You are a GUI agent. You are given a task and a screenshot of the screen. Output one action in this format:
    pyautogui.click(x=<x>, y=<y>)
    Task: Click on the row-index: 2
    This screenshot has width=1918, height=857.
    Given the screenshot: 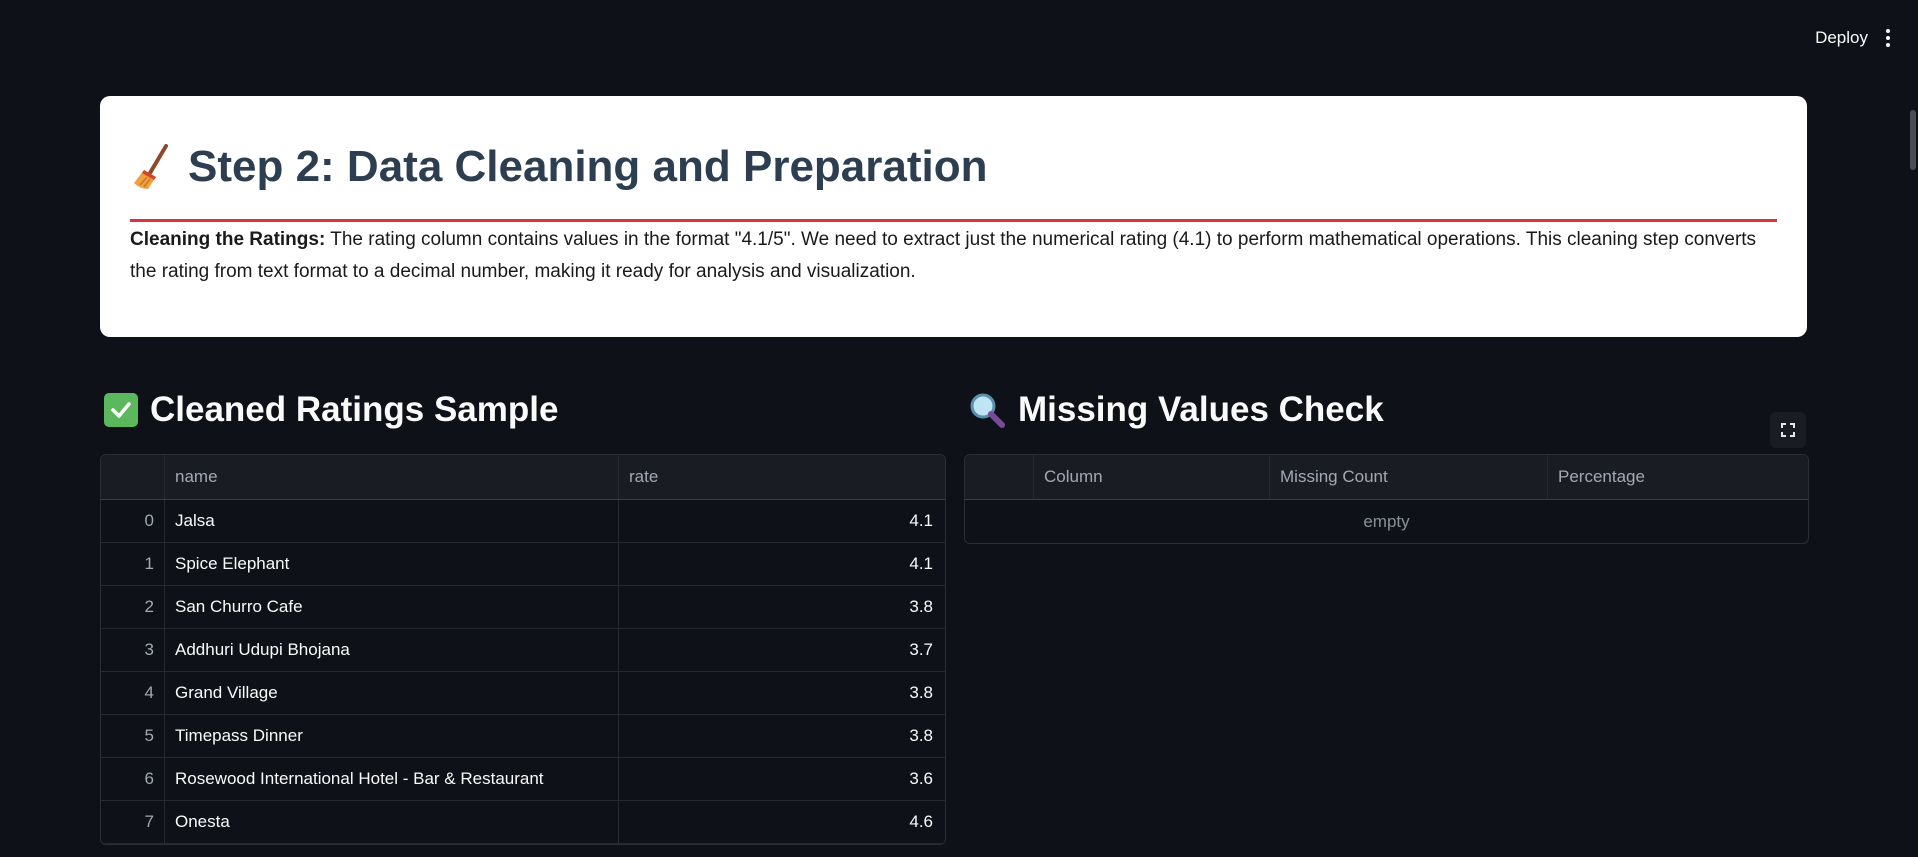 What is the action you would take?
    pyautogui.click(x=133, y=607)
    